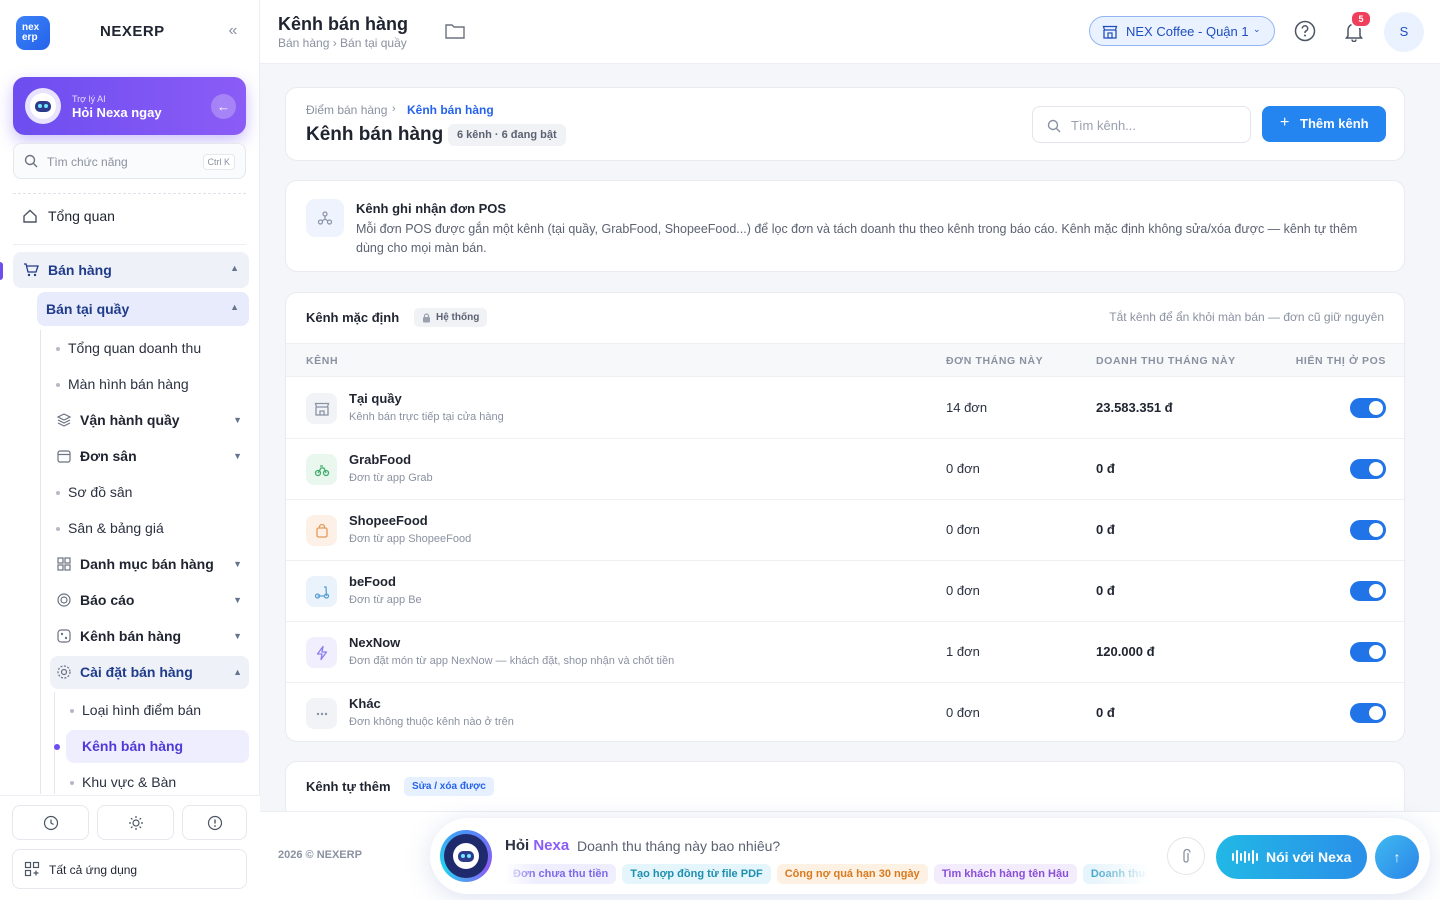 The height and width of the screenshot is (900, 1440). Describe the element at coordinates (537, 845) in the screenshot. I see `nexa-ask-label: Hỏi Nexa` at that location.